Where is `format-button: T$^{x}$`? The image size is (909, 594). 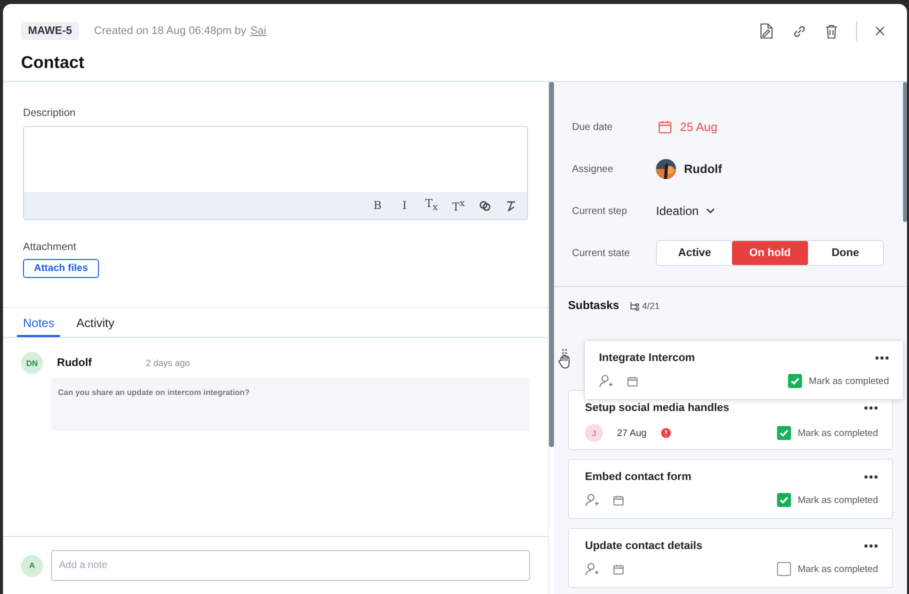 format-button: T$^{x}$ is located at coordinates (458, 206).